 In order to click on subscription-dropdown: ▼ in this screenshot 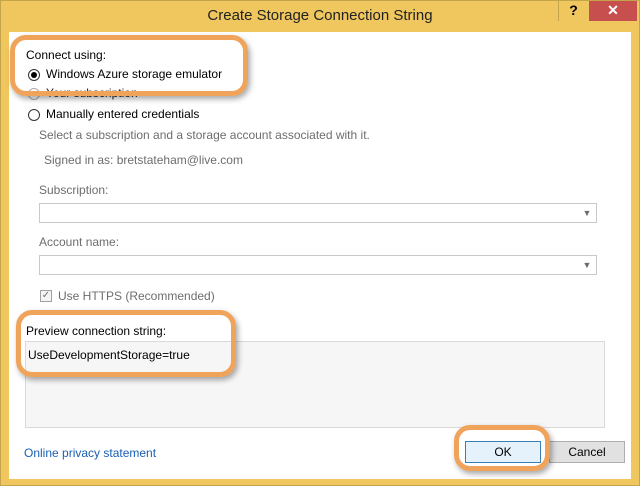, I will do `click(318, 213)`.